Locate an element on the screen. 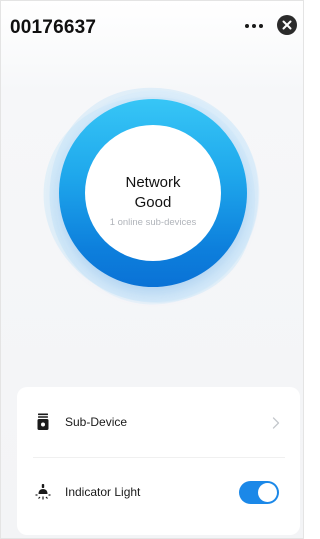 The image size is (320, 539). close-icon is located at coordinates (287, 25).